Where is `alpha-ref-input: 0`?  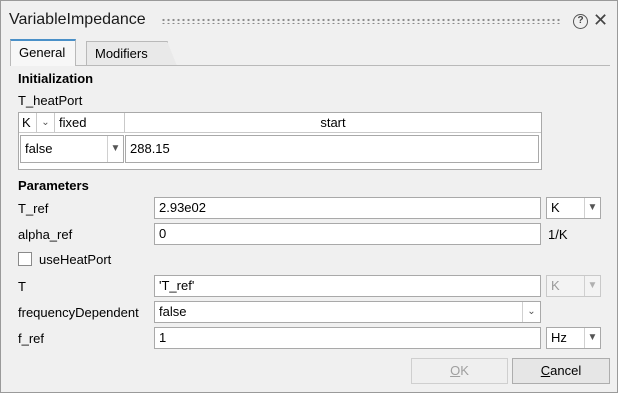 alpha-ref-input: 0 is located at coordinates (347, 234).